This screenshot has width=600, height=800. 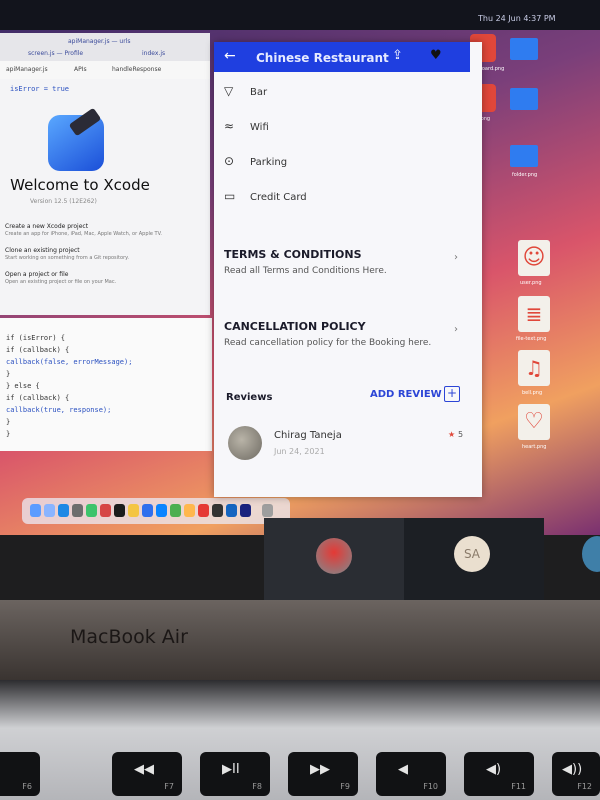 I want to click on plus-icon: +, so click(x=452, y=394).